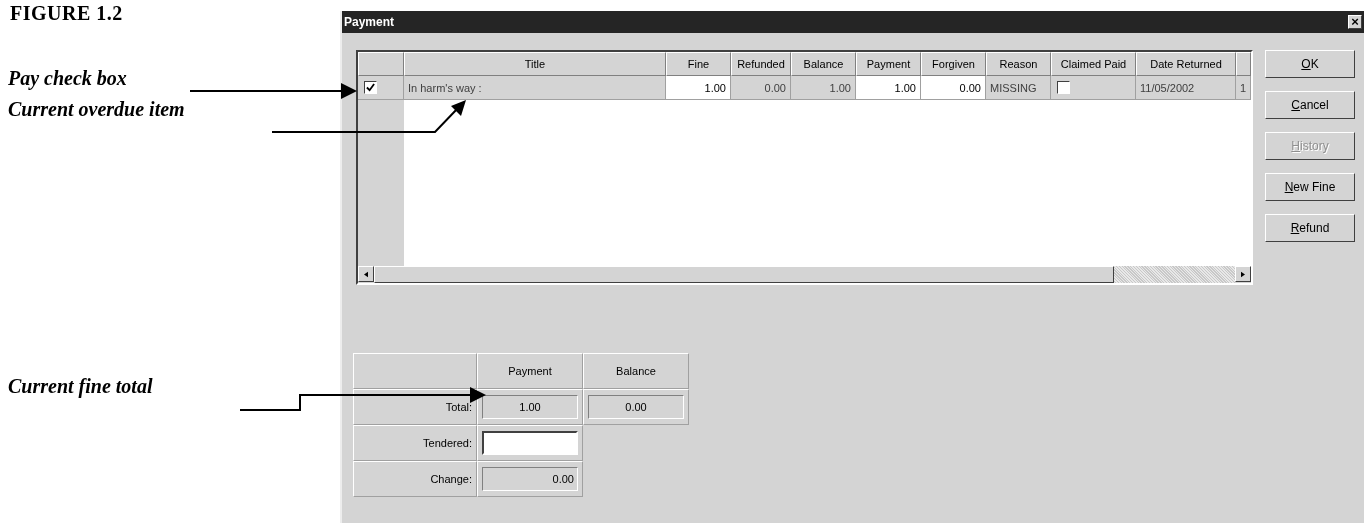  What do you see at coordinates (1310, 64) in the screenshot?
I see `dialog-button: OK` at bounding box center [1310, 64].